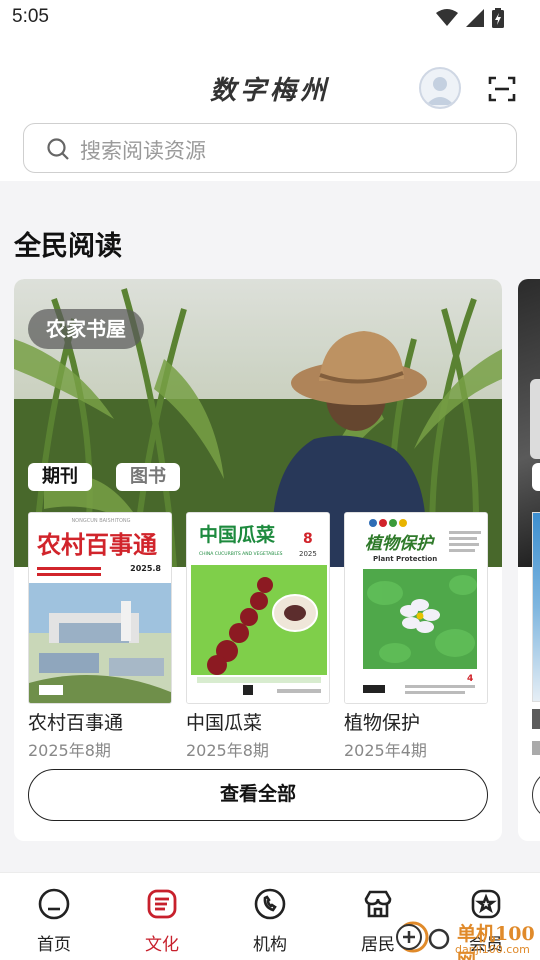 The image size is (540, 960). Describe the element at coordinates (536, 748) in the screenshot. I see `next-card-issue` at that location.